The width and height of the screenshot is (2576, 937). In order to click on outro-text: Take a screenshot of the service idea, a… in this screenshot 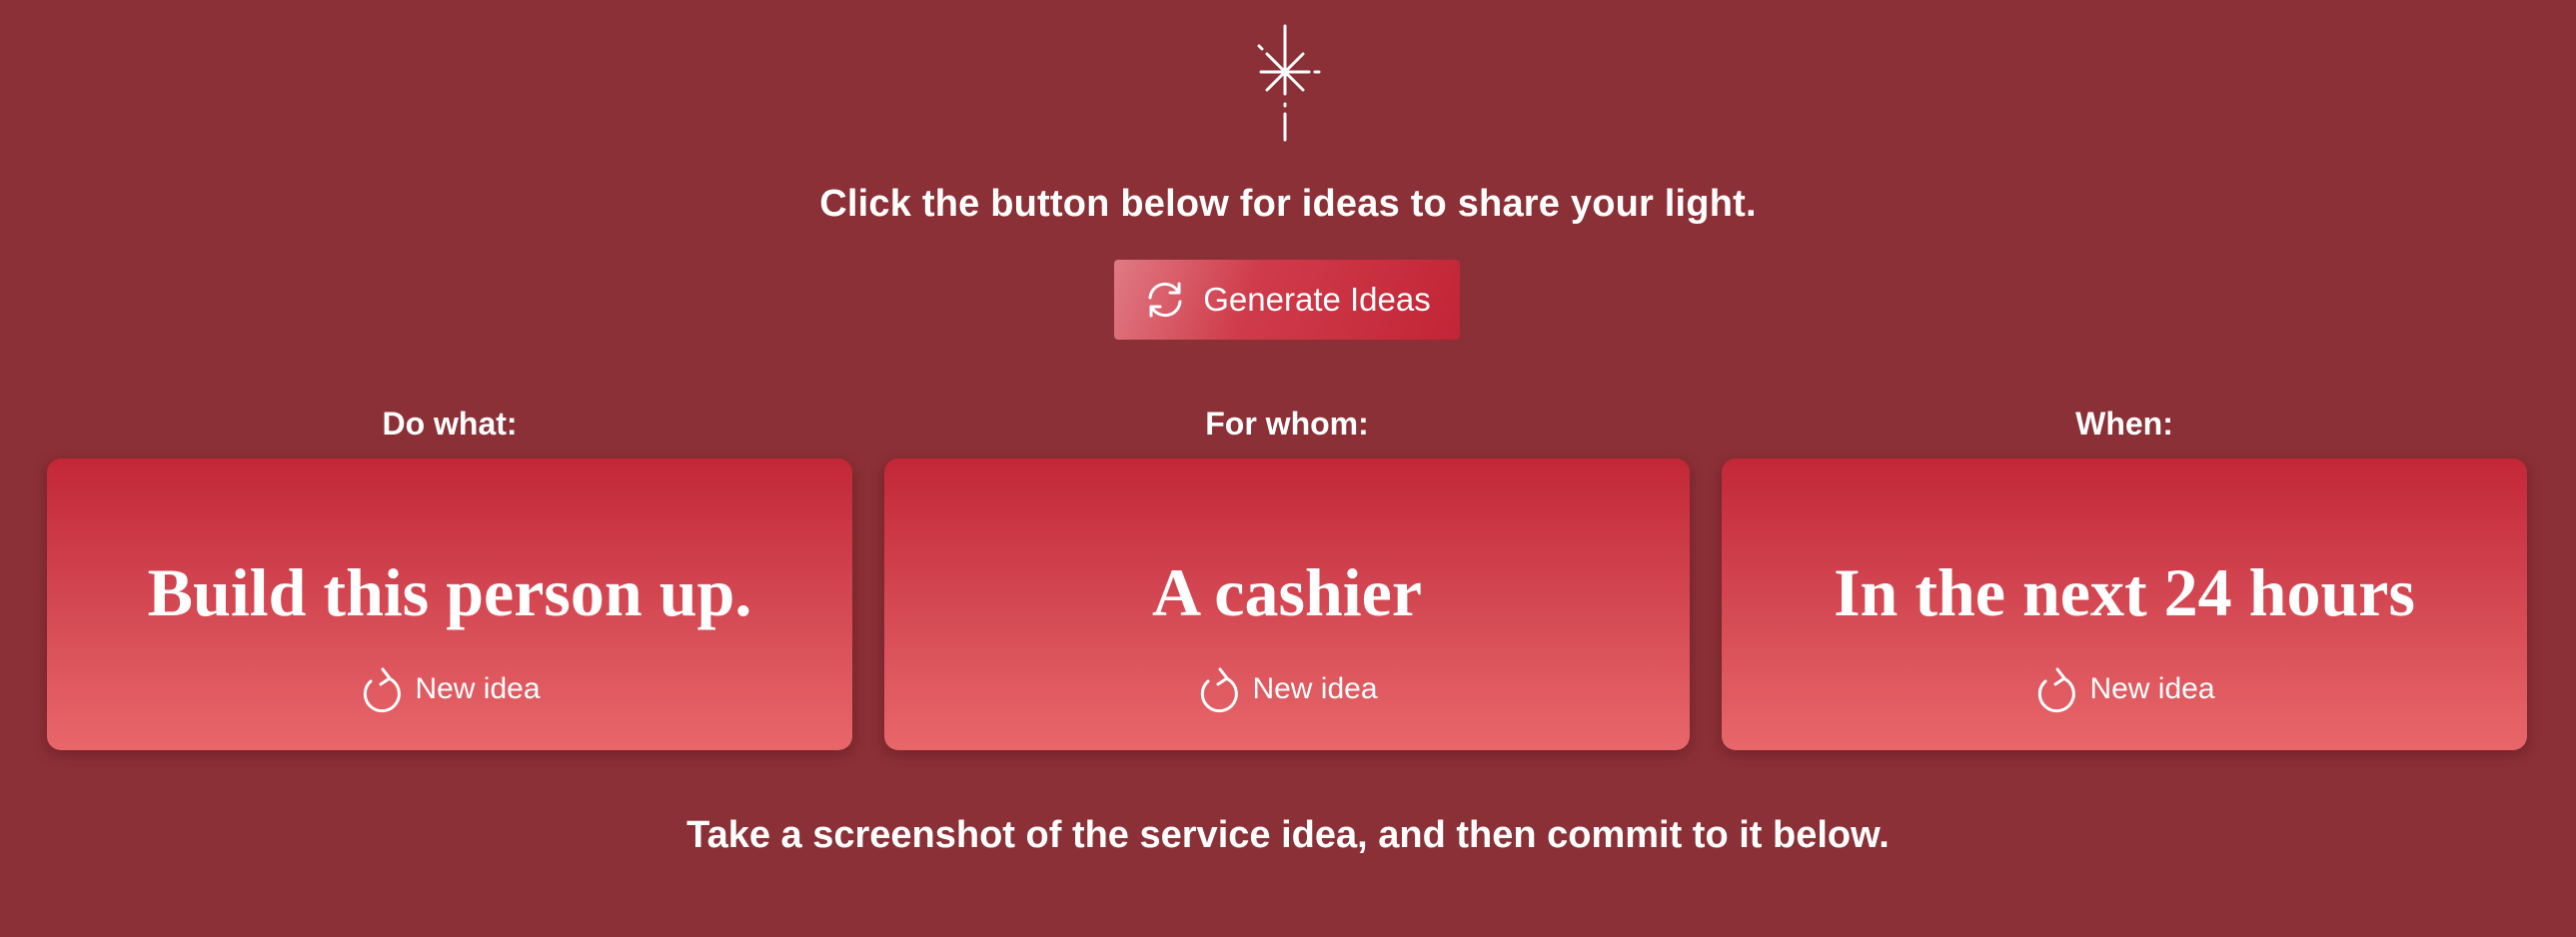, I will do `click(1288, 835)`.